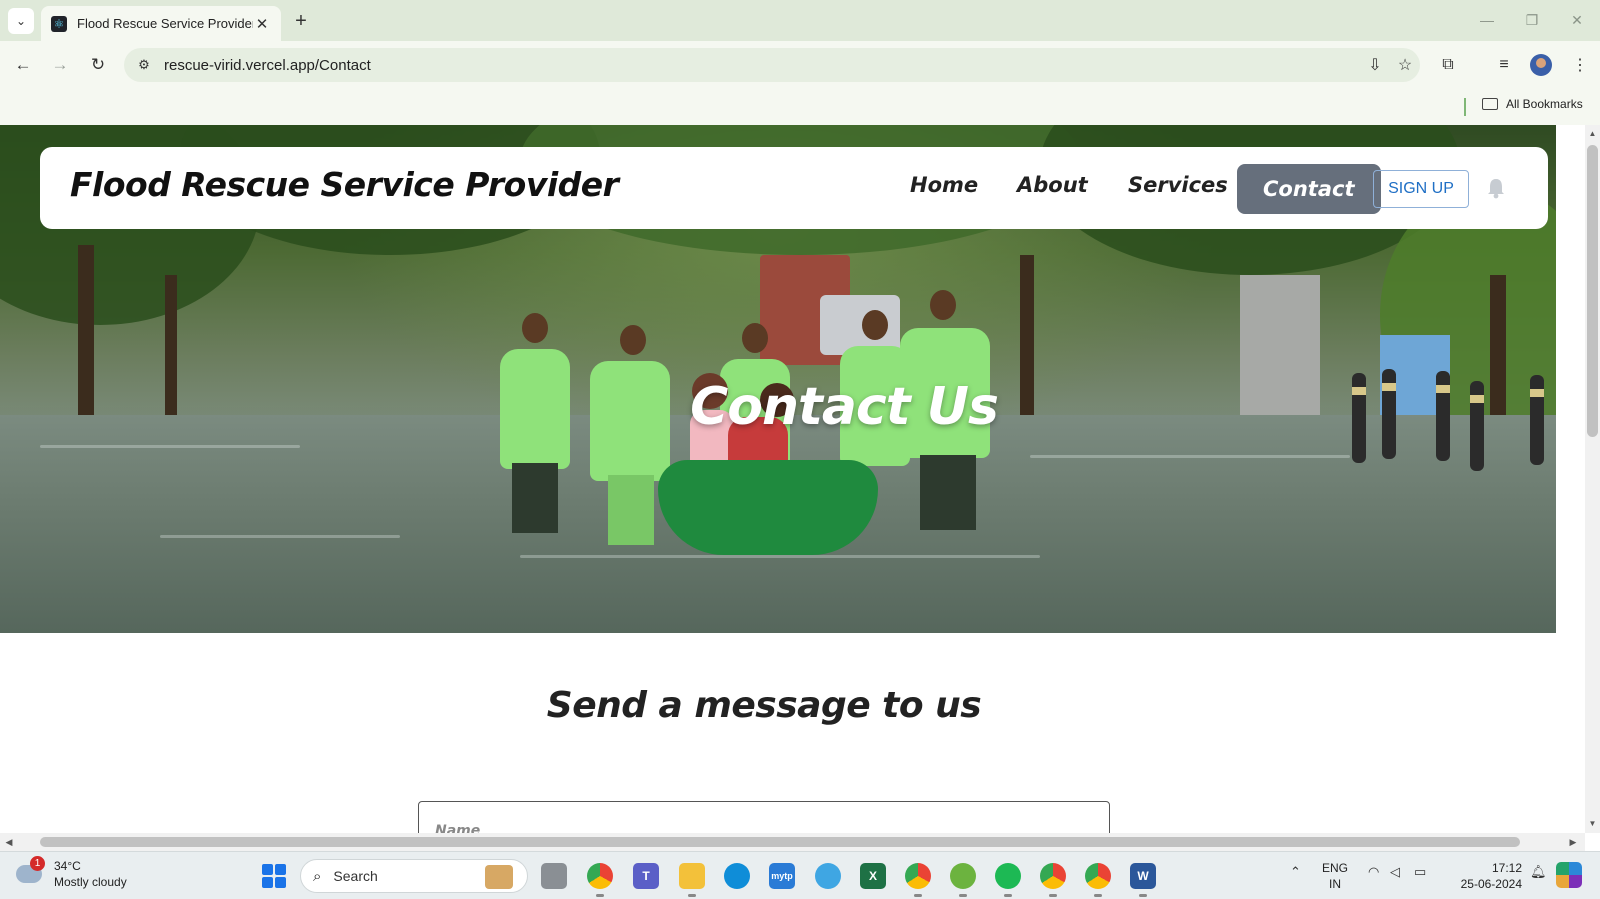 Image resolution: width=1600 pixels, height=899 pixels. Describe the element at coordinates (1487, 20) in the screenshot. I see `minimize-icon: —` at that location.